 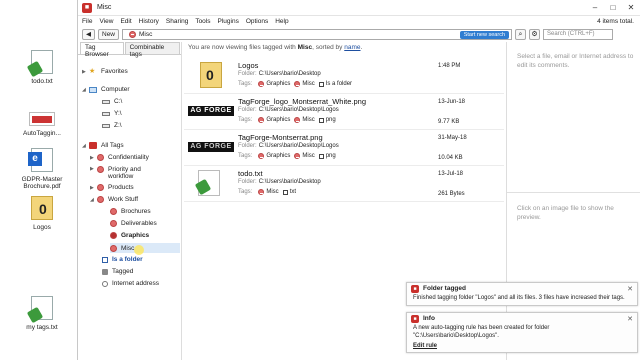 I want to click on minimize-button: –, so click(x=595, y=7).